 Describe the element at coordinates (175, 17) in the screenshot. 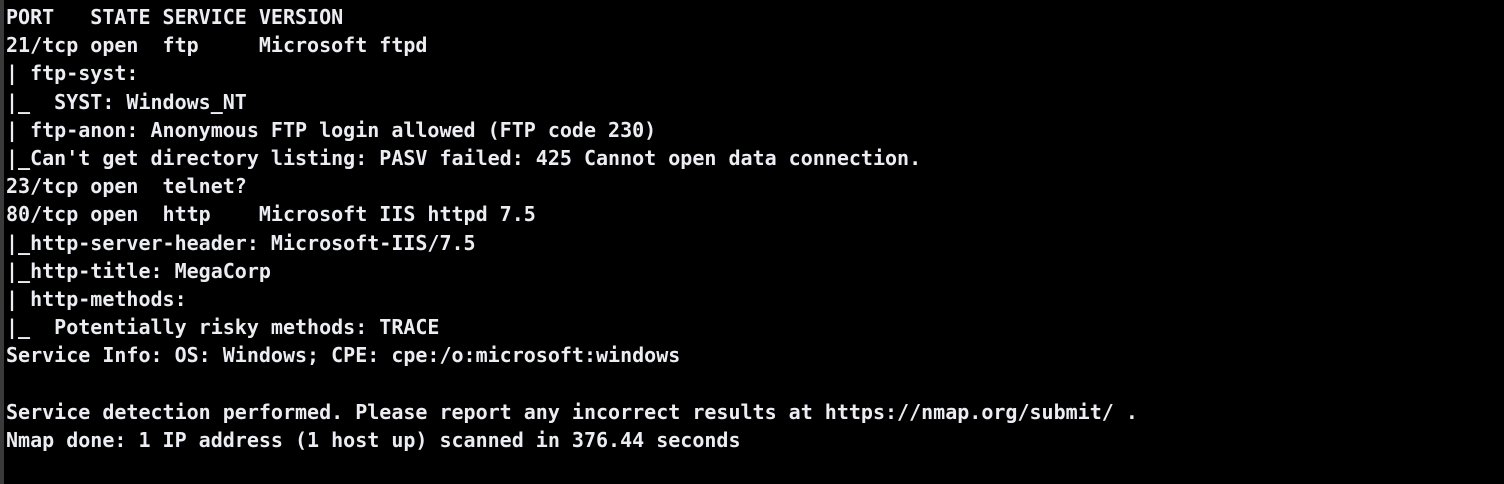

I see `terminal-header-line: PORT STATE SERVICE VERSION` at that location.